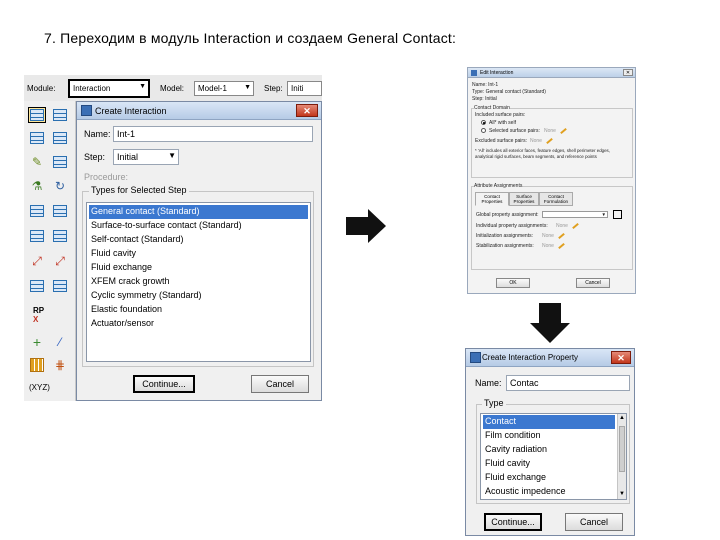 The image size is (720, 540). What do you see at coordinates (556, 199) in the screenshot?
I see `tab-contact-formulation: Contact Formulation` at bounding box center [556, 199].